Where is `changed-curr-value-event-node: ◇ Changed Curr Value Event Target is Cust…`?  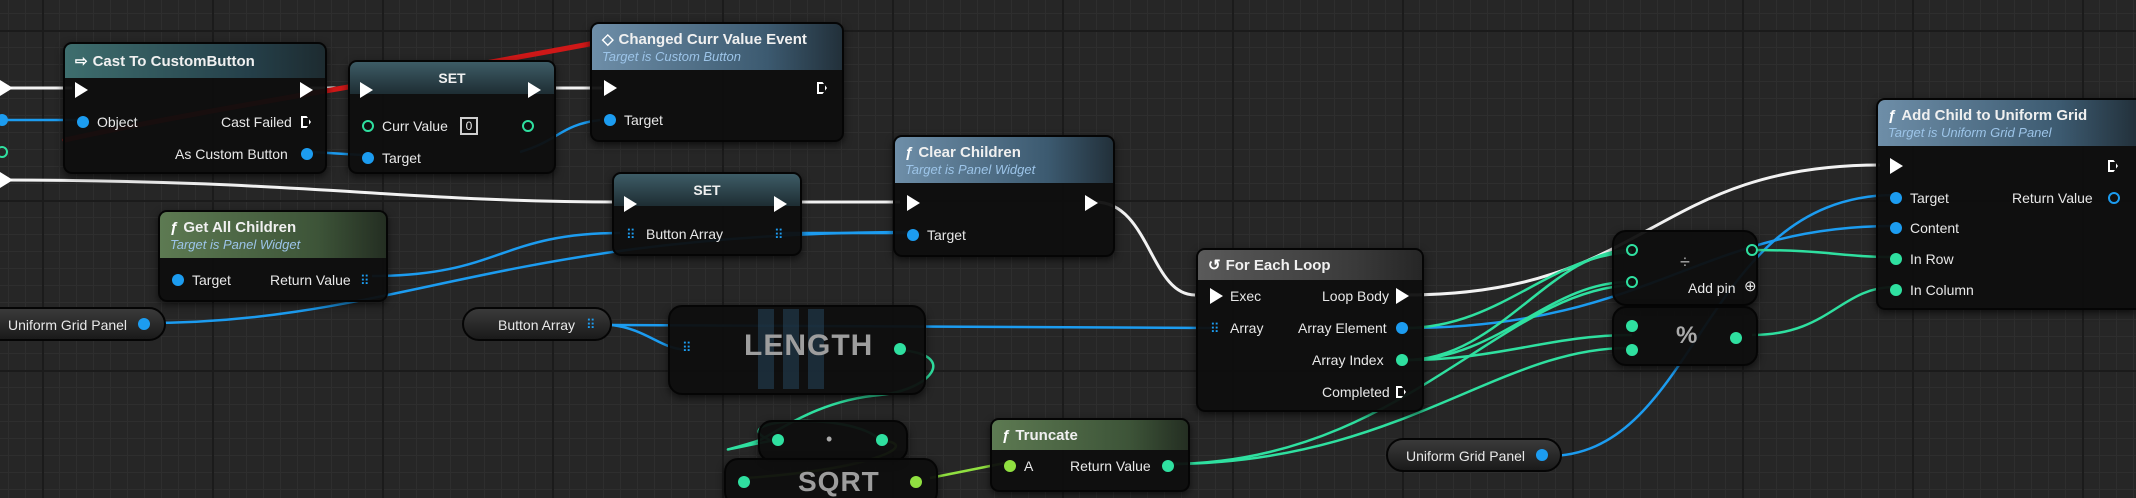 changed-curr-value-event-node: ◇ Changed Curr Value Event Target is Cust… is located at coordinates (717, 82).